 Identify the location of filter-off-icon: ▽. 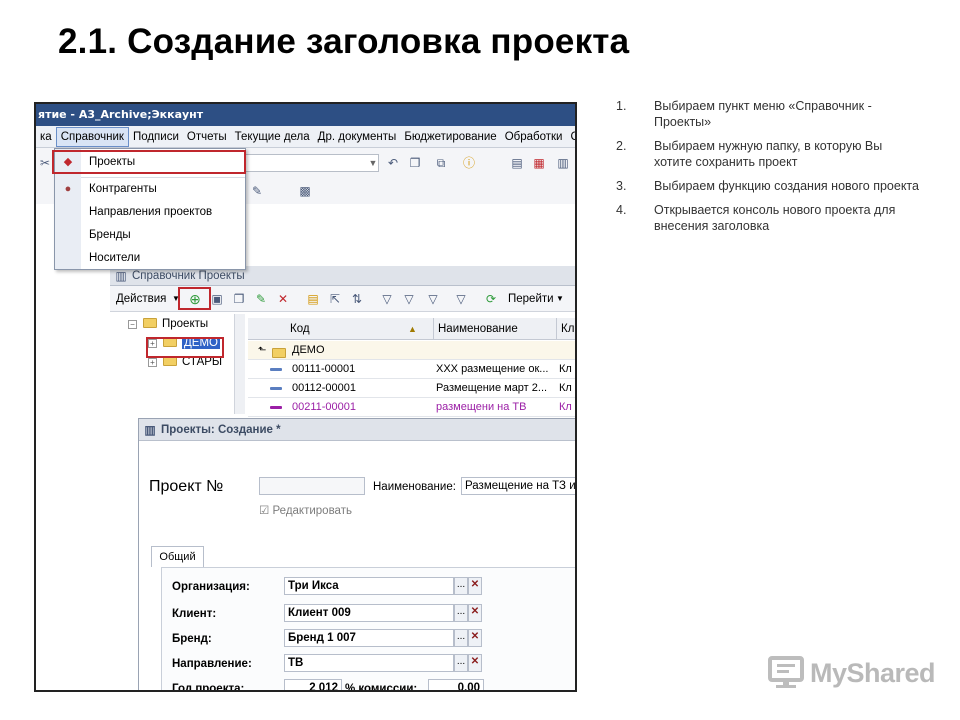
(461, 299).